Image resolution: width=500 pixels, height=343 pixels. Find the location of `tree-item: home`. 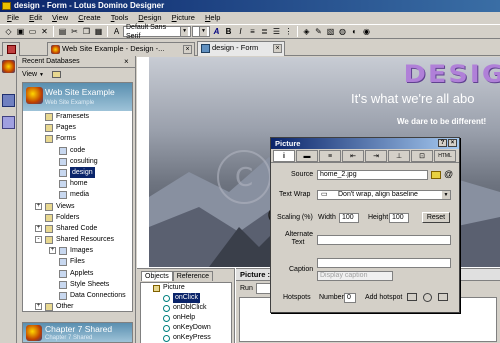

tree-item: home is located at coordinates (77, 183).